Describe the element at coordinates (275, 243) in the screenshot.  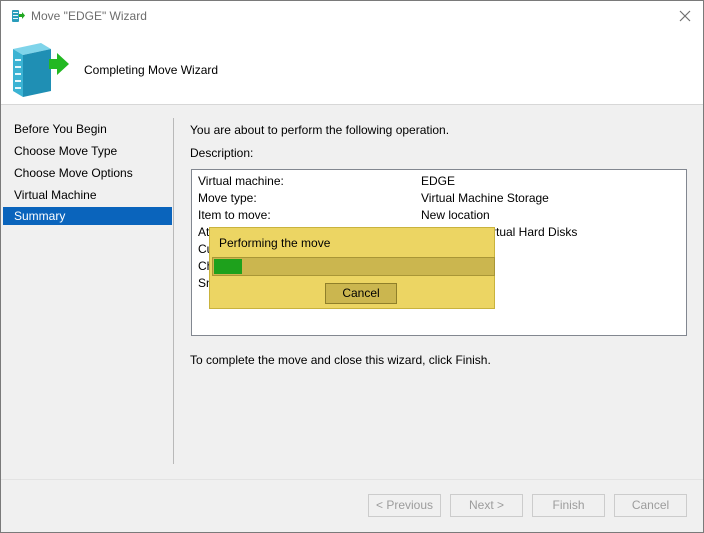
I see `progress-title: Performing the move` at that location.